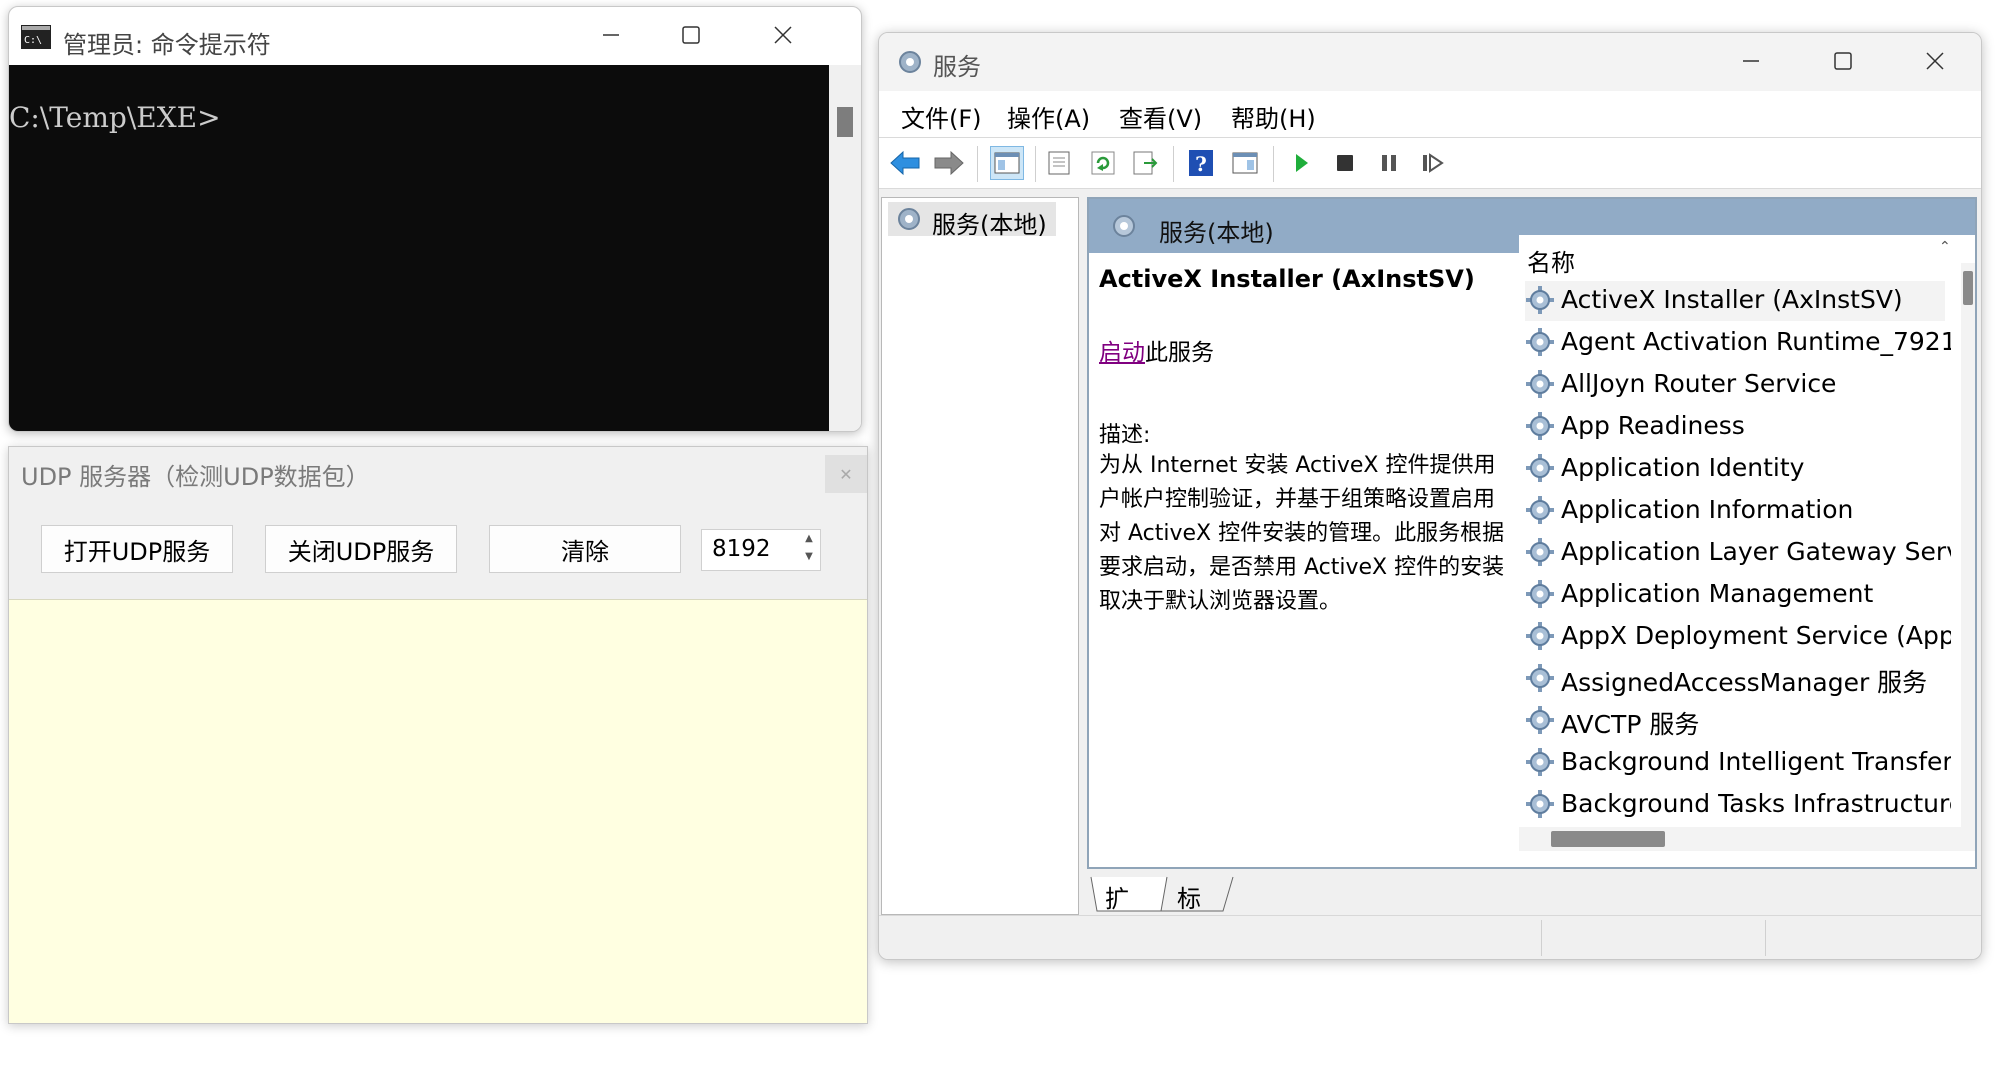  Describe the element at coordinates (1122, 353) in the screenshot. I see `start-service-link: 启动` at that location.